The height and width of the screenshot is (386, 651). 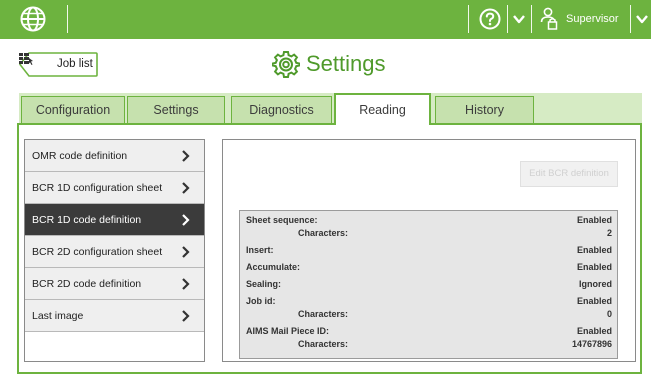 I want to click on menu-item-omr-code-definition: OMR code definition, so click(x=114, y=156).